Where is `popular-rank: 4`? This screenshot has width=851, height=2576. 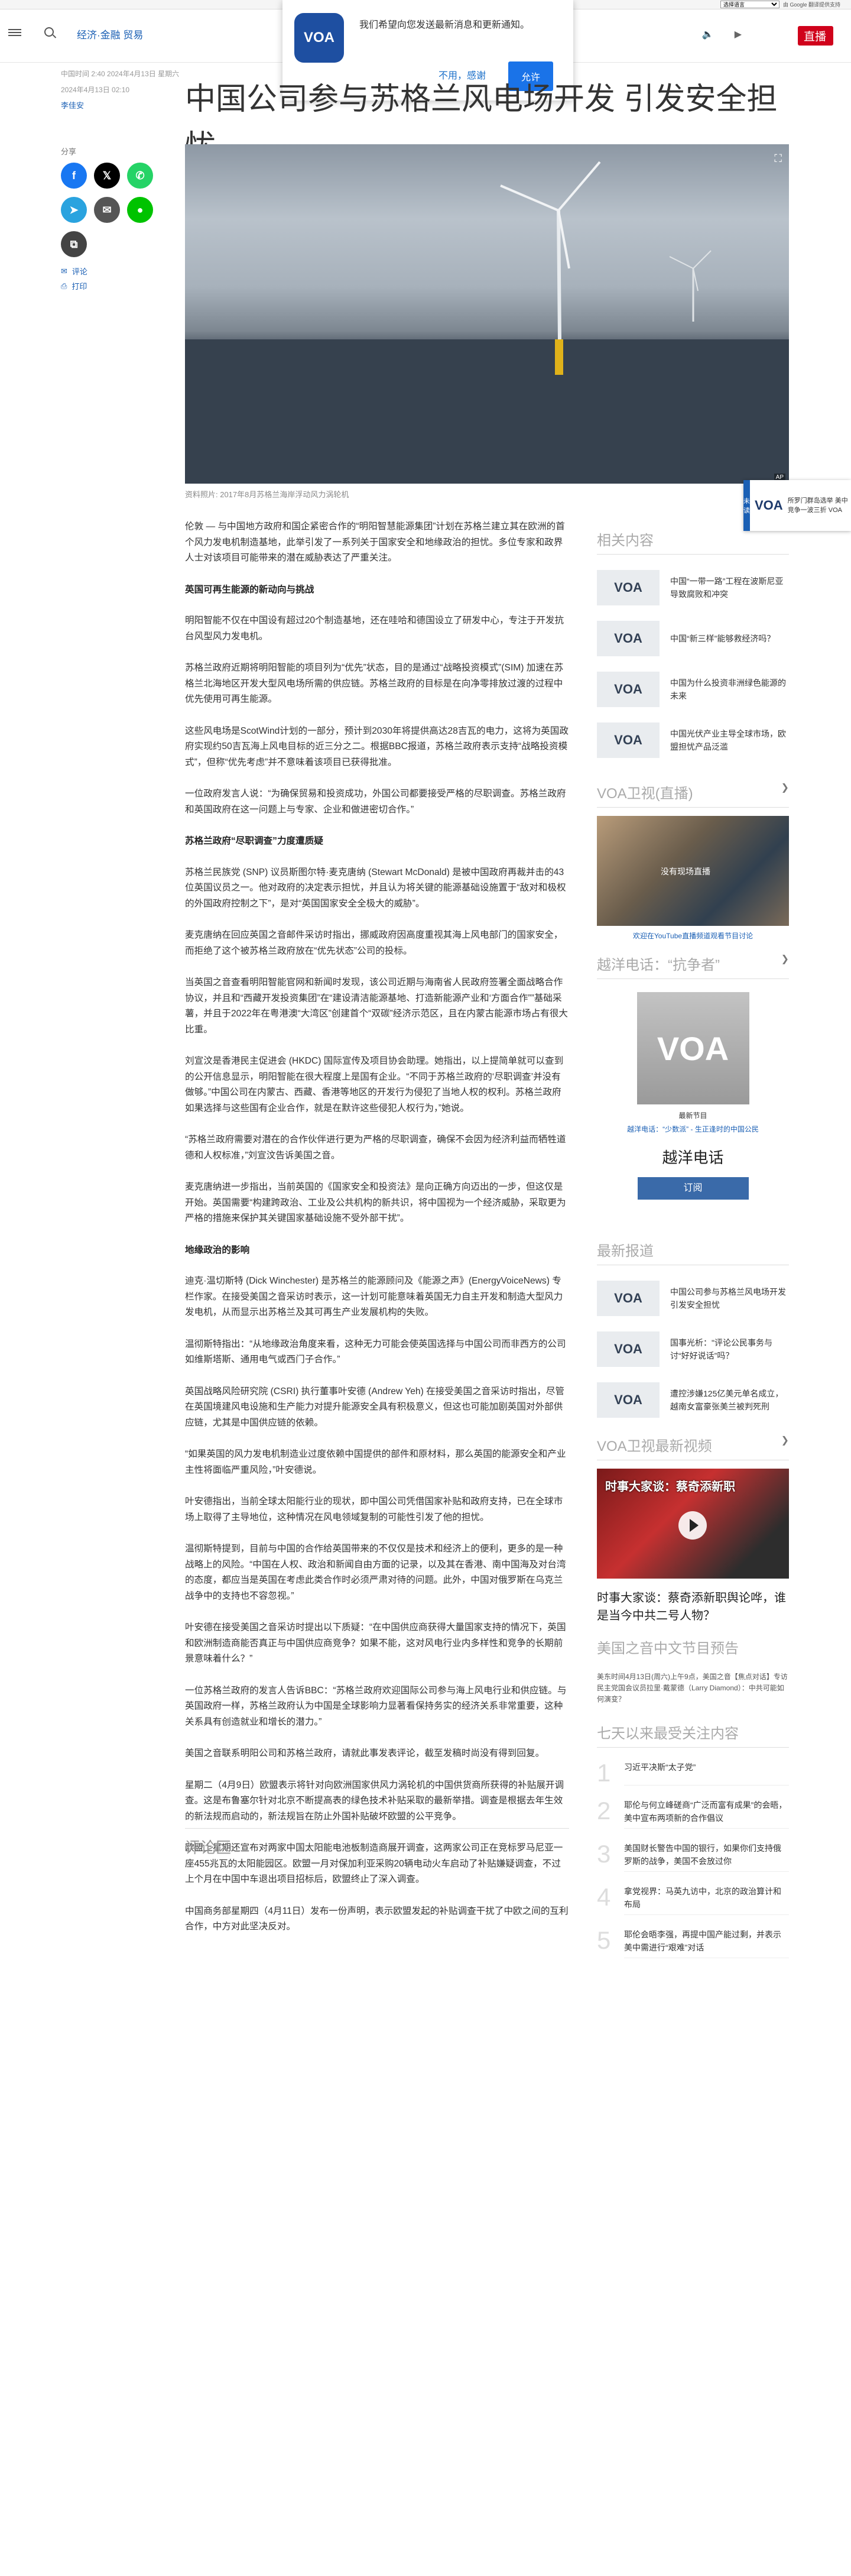 popular-rank: 4 is located at coordinates (604, 1897).